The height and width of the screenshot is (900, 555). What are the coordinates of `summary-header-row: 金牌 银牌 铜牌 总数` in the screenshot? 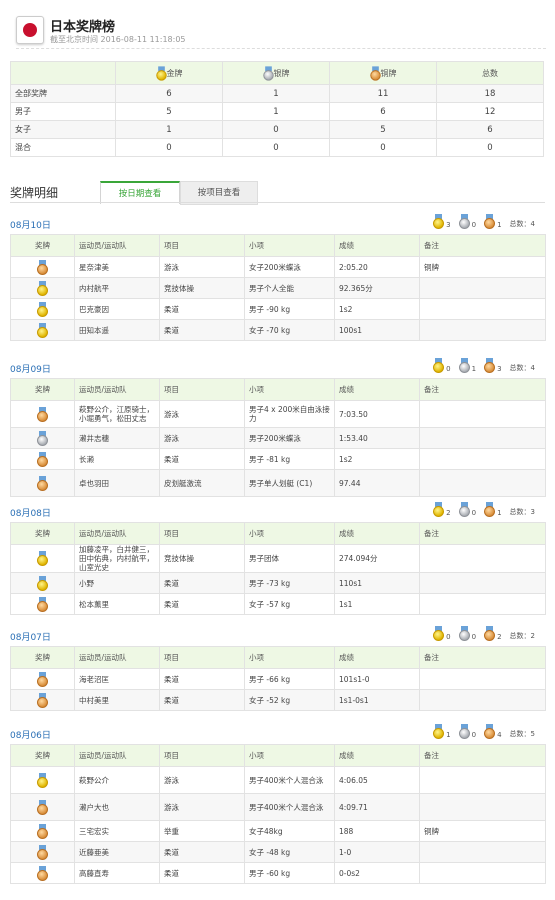 It's located at (277, 73).